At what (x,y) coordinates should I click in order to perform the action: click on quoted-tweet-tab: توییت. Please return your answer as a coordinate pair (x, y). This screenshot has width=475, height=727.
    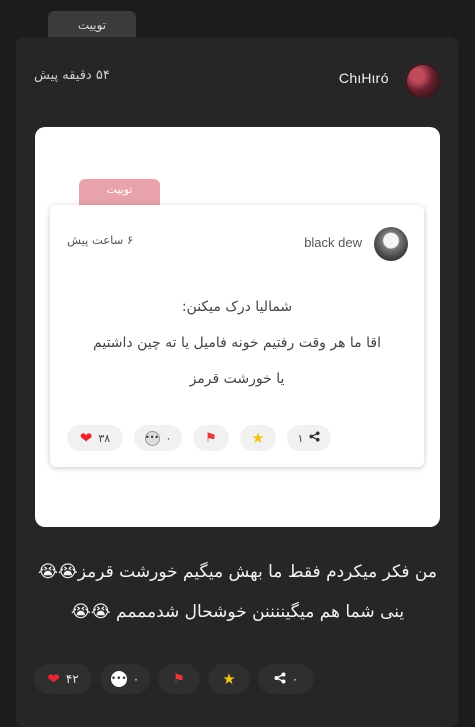
    Looking at the image, I should click on (119, 193).